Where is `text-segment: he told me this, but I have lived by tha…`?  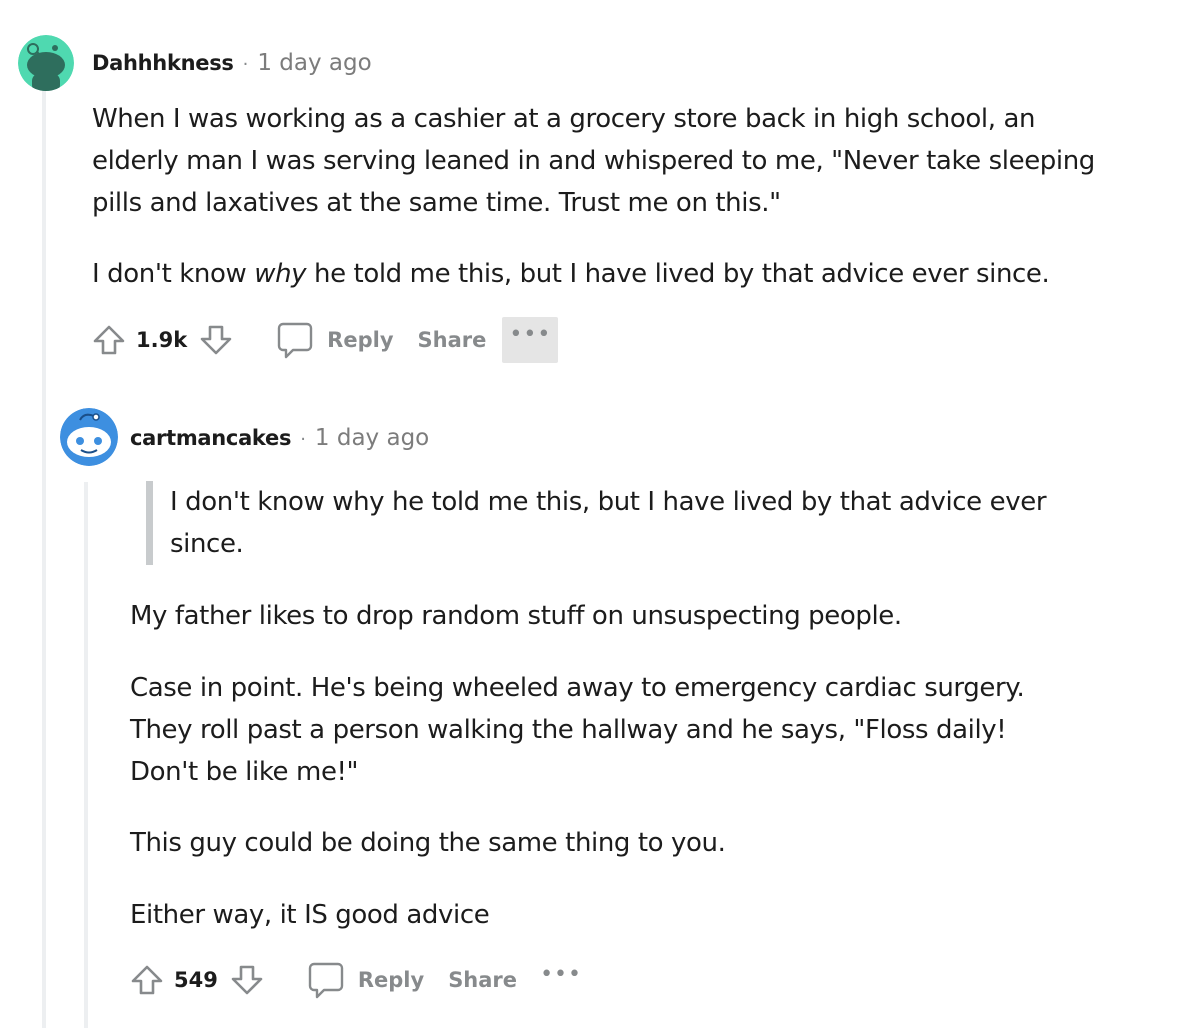
text-segment: he told me this, but I have lived by tha… is located at coordinates (678, 274).